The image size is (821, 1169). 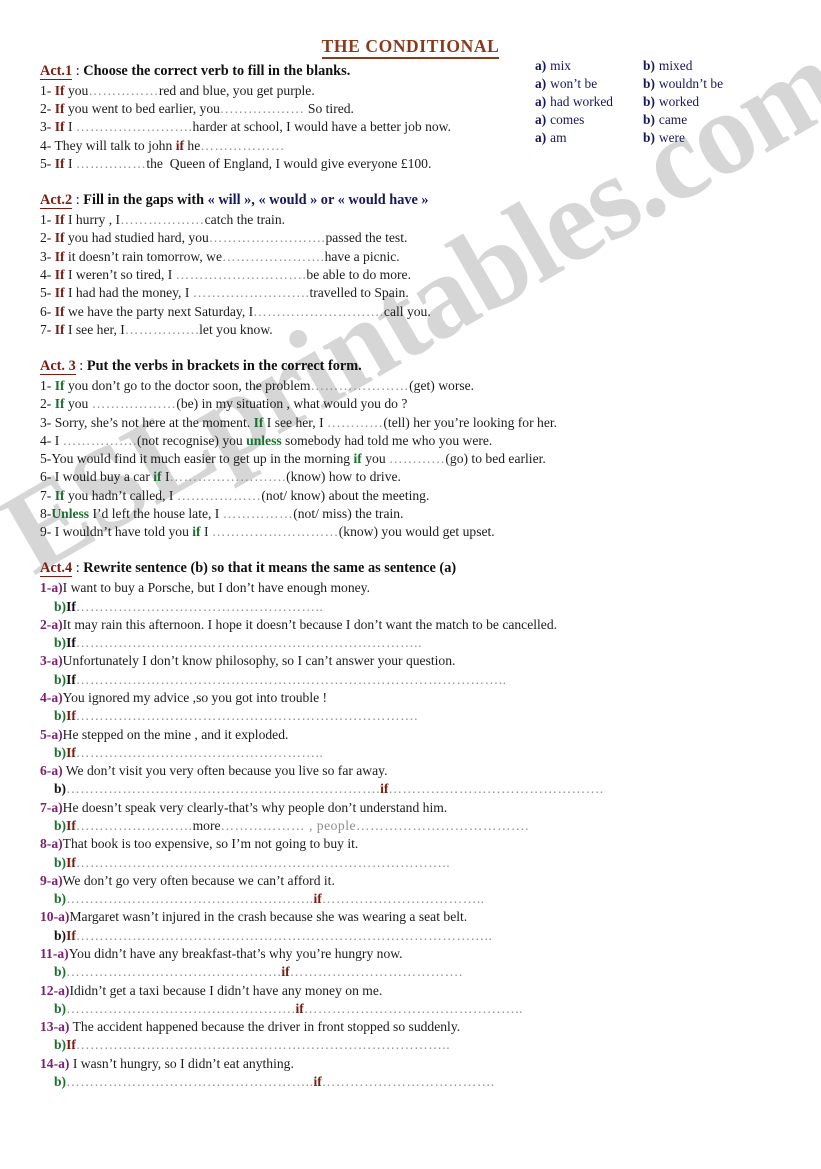 I want to click on keyword-conditional: Unless, so click(x=70, y=513).